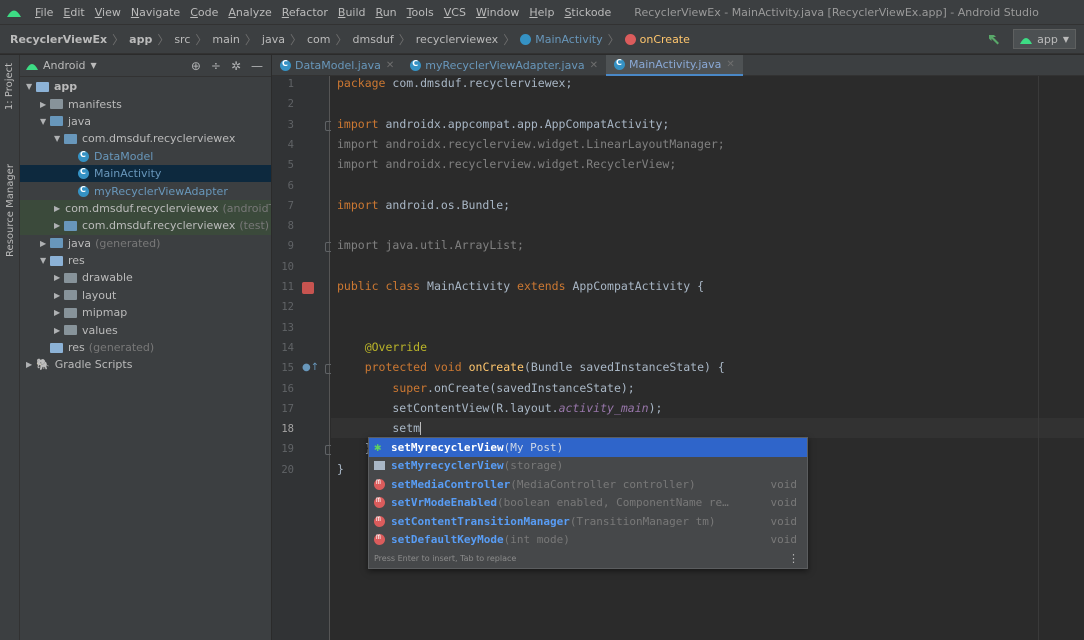 Image resolution: width=1084 pixels, height=640 pixels. I want to click on completion-item: ✱ setMyrecyclerView (My Post), so click(588, 447).